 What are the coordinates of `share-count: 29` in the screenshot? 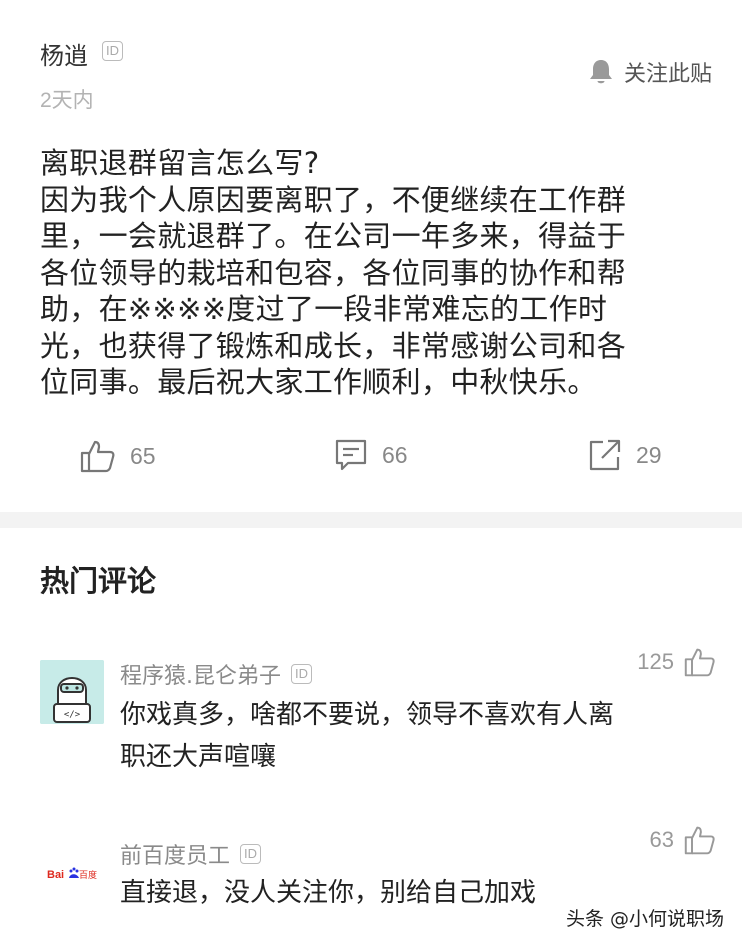 It's located at (649, 454).